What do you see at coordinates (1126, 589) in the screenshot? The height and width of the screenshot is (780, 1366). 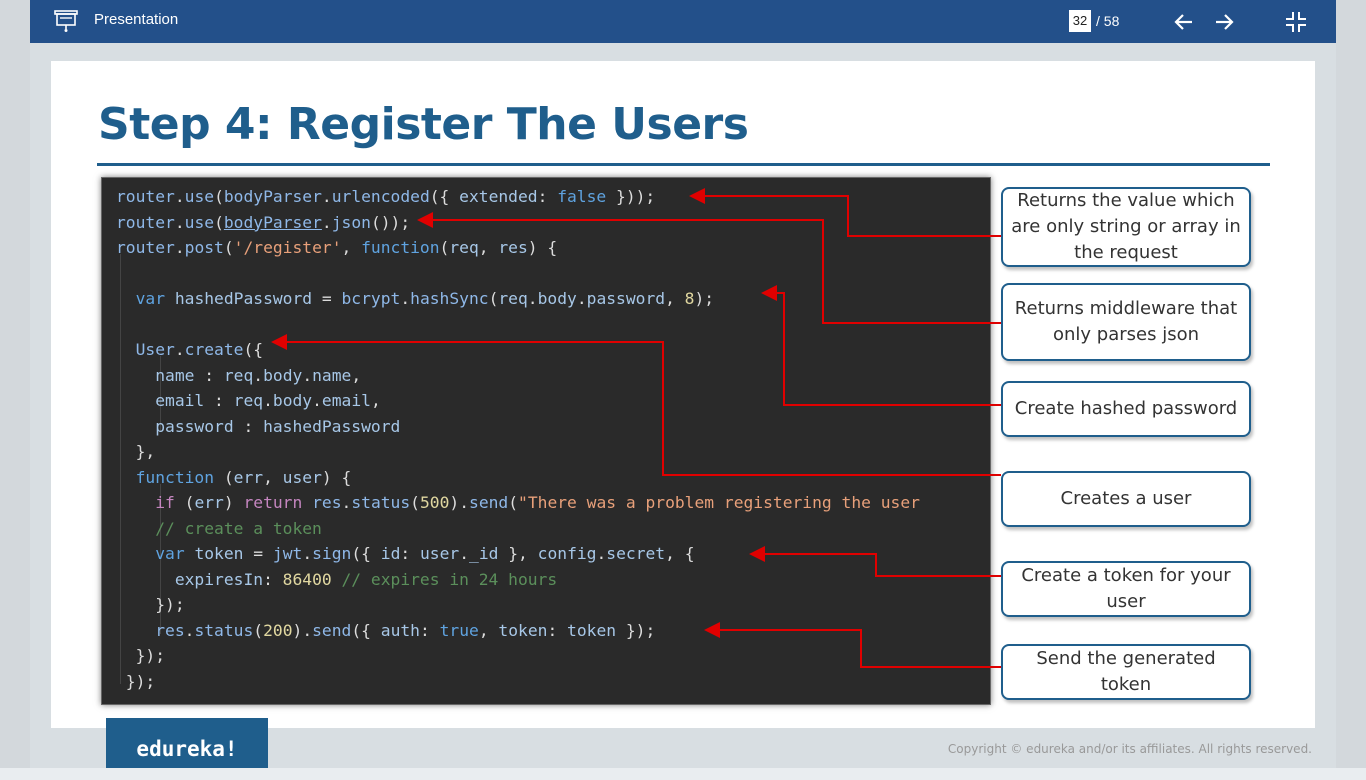 I see `callout-create-token: Create a token for your user` at bounding box center [1126, 589].